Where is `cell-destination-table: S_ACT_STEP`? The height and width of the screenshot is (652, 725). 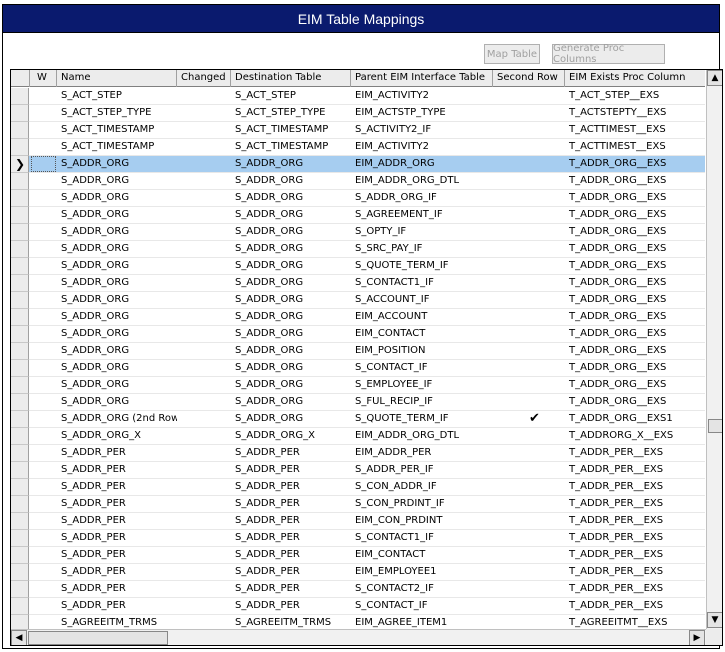 cell-destination-table: S_ACT_STEP is located at coordinates (291, 96).